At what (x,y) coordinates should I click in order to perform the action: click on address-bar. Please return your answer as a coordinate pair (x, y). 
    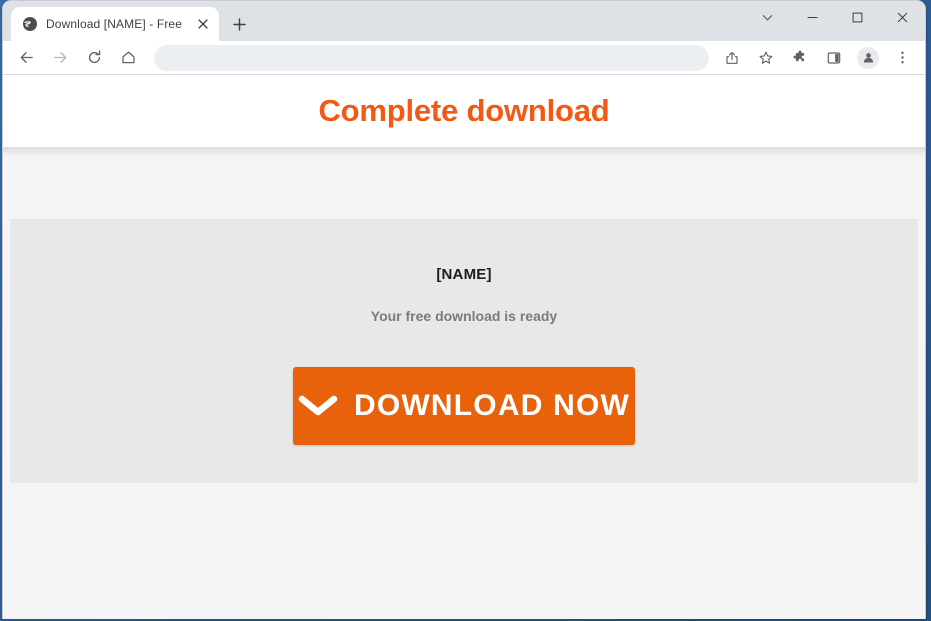
    Looking at the image, I should click on (431, 57).